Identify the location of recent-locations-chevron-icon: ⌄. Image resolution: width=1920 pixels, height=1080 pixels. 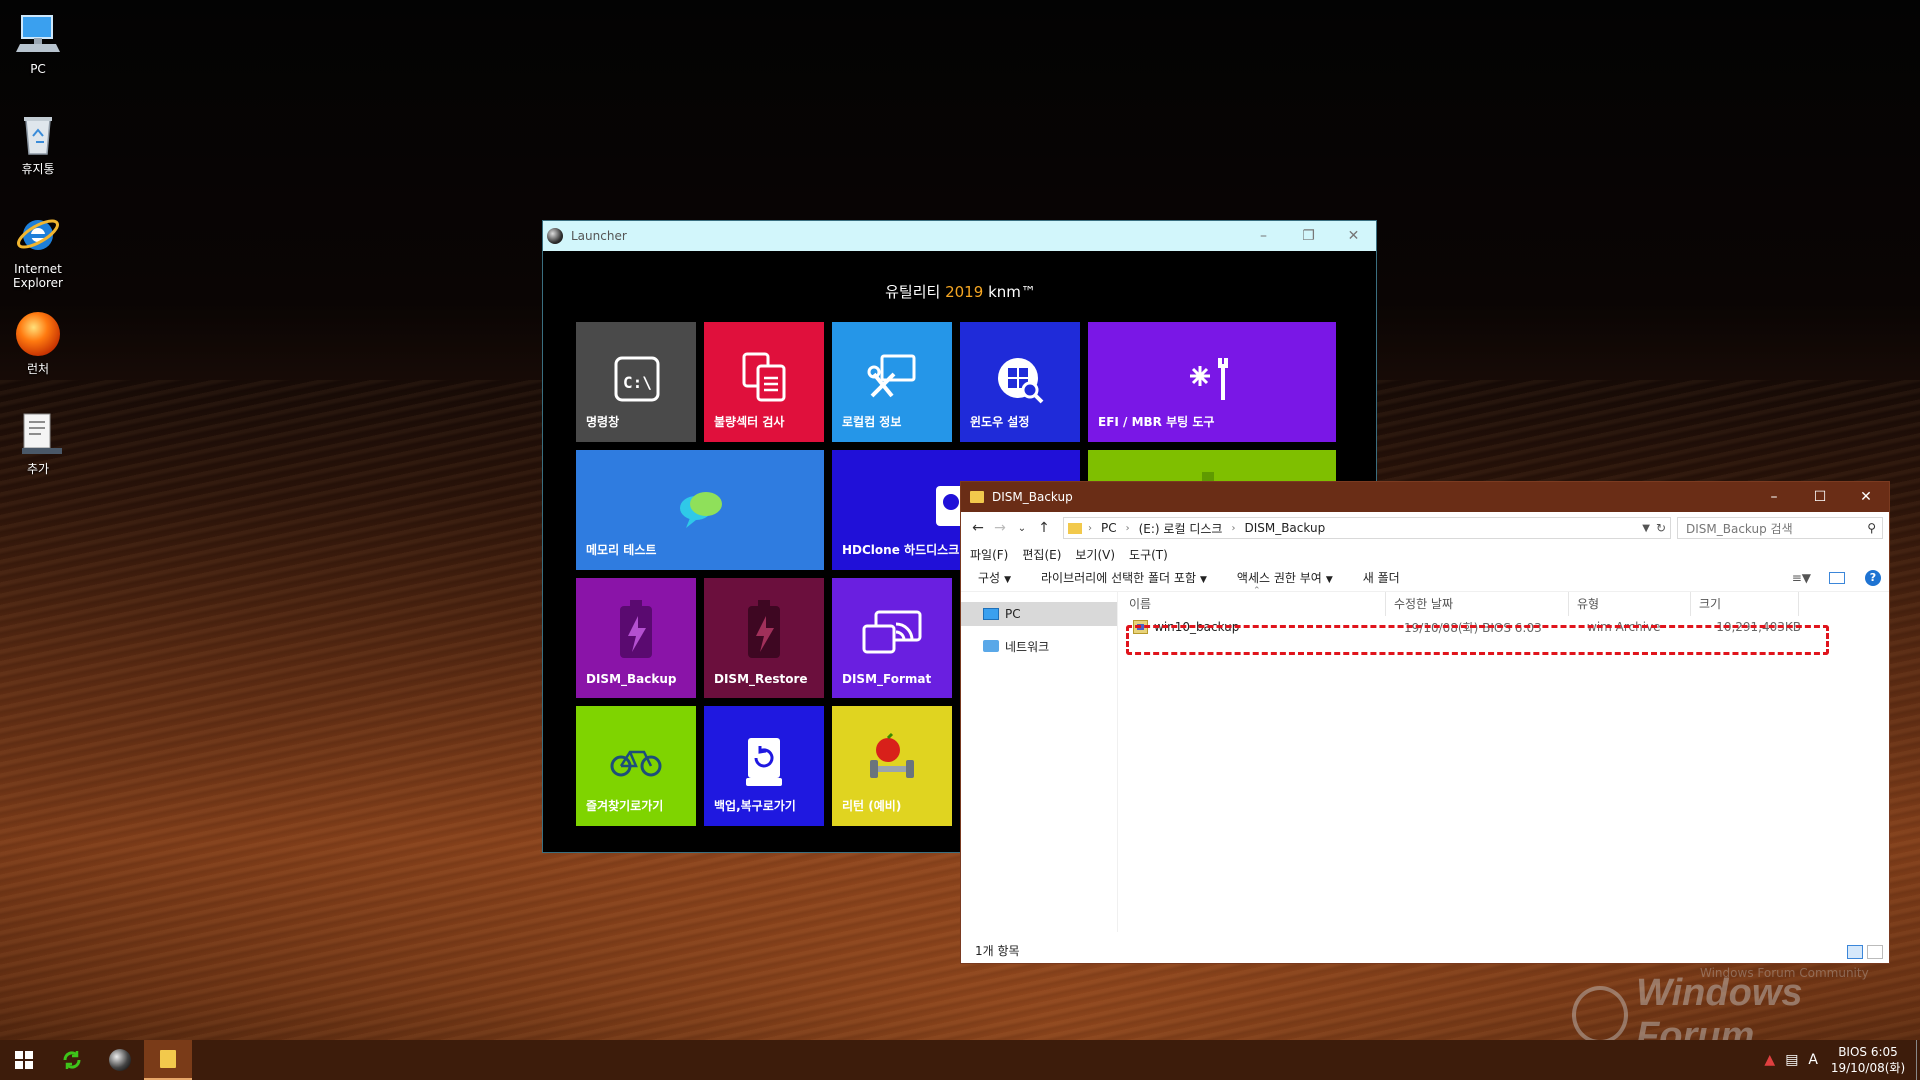
(1022, 528).